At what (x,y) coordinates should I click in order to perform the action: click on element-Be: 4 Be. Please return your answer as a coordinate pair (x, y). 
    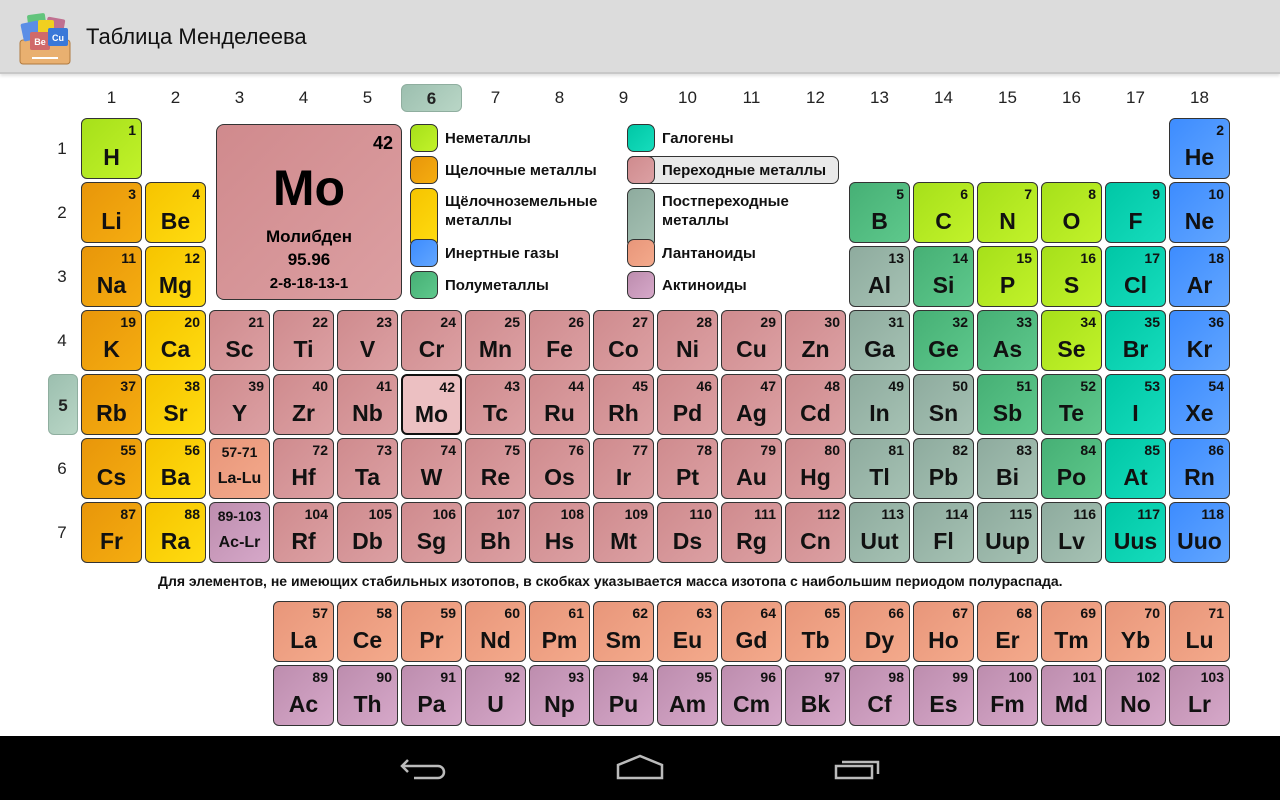
    Looking at the image, I should click on (175, 212).